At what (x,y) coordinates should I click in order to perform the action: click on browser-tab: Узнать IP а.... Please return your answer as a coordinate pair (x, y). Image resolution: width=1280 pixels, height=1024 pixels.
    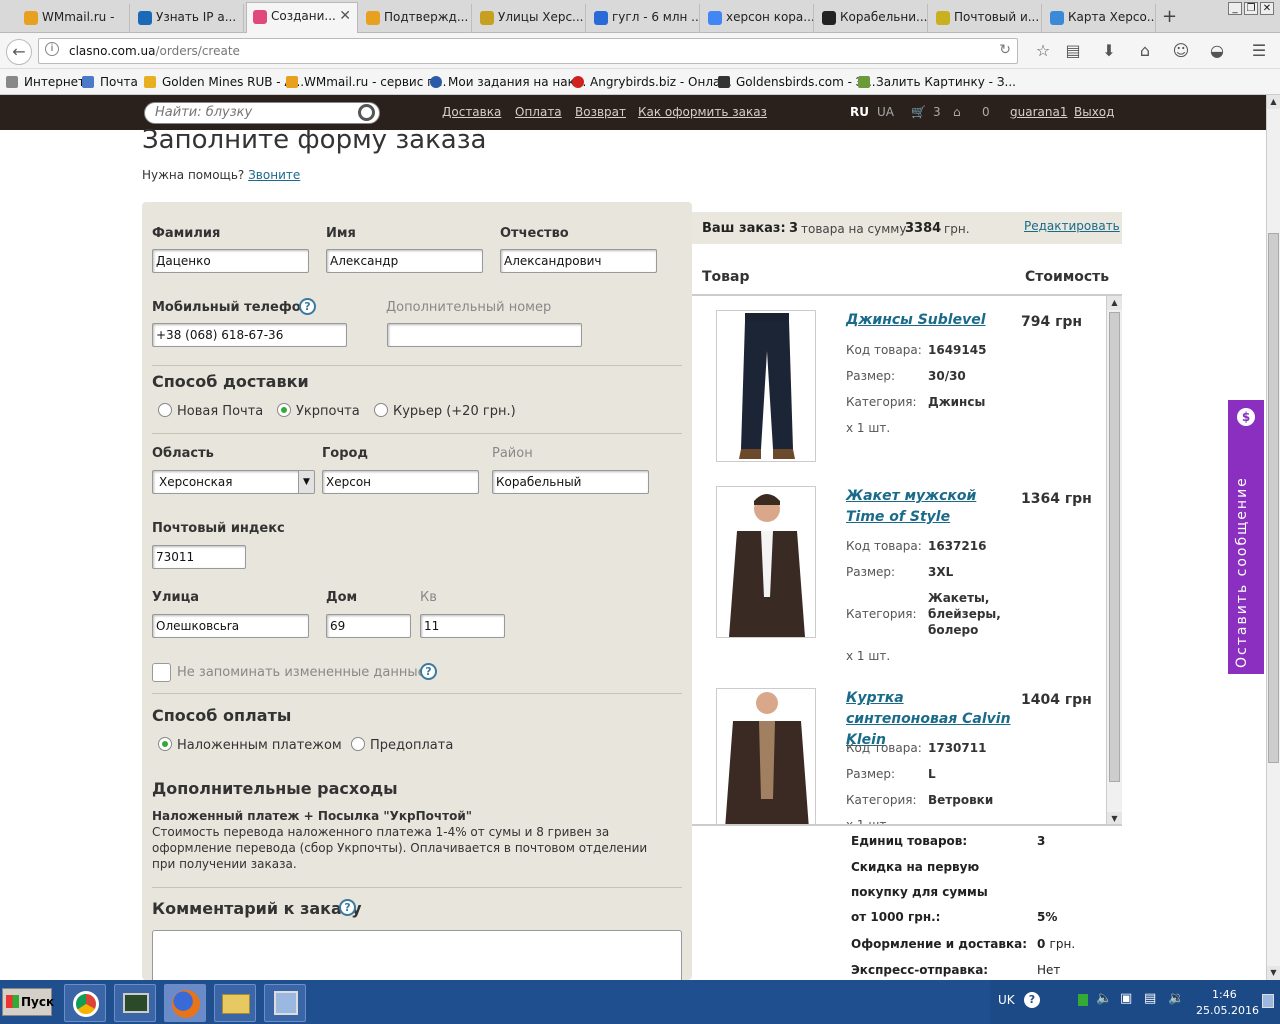
    Looking at the image, I should click on (188, 18).